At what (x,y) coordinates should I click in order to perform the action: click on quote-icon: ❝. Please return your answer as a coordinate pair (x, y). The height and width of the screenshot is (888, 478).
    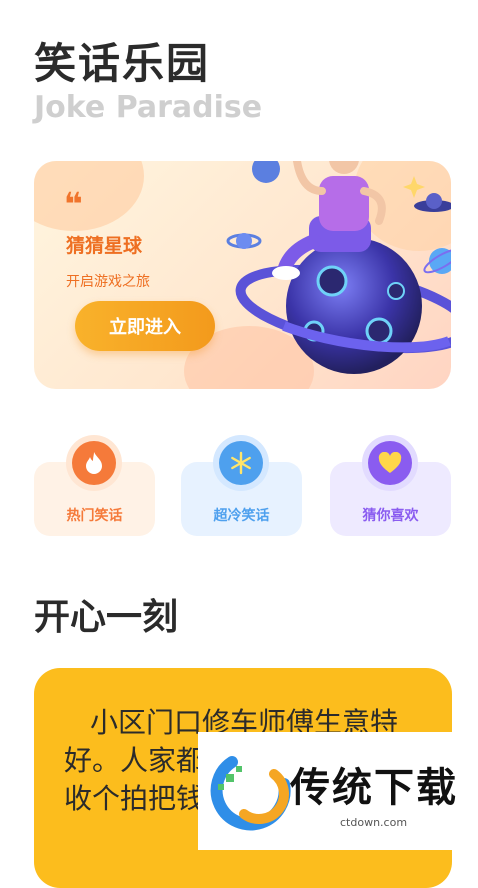
    Looking at the image, I should click on (73, 204).